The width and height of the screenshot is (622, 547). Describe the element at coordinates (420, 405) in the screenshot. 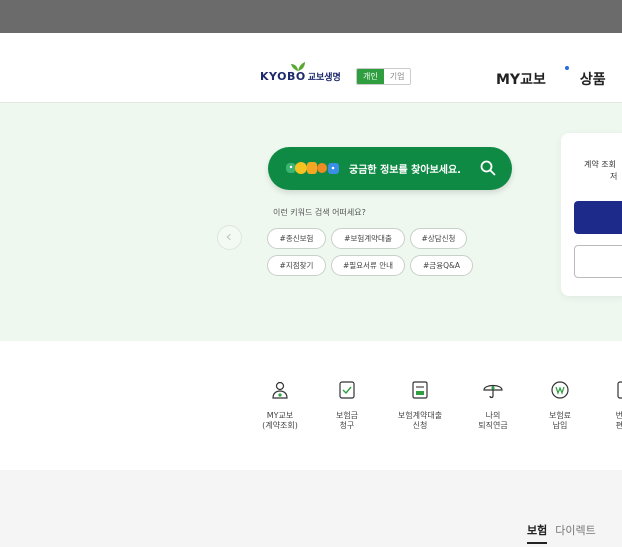

I see `quick-item-loan: 보험계약대출 신청` at that location.